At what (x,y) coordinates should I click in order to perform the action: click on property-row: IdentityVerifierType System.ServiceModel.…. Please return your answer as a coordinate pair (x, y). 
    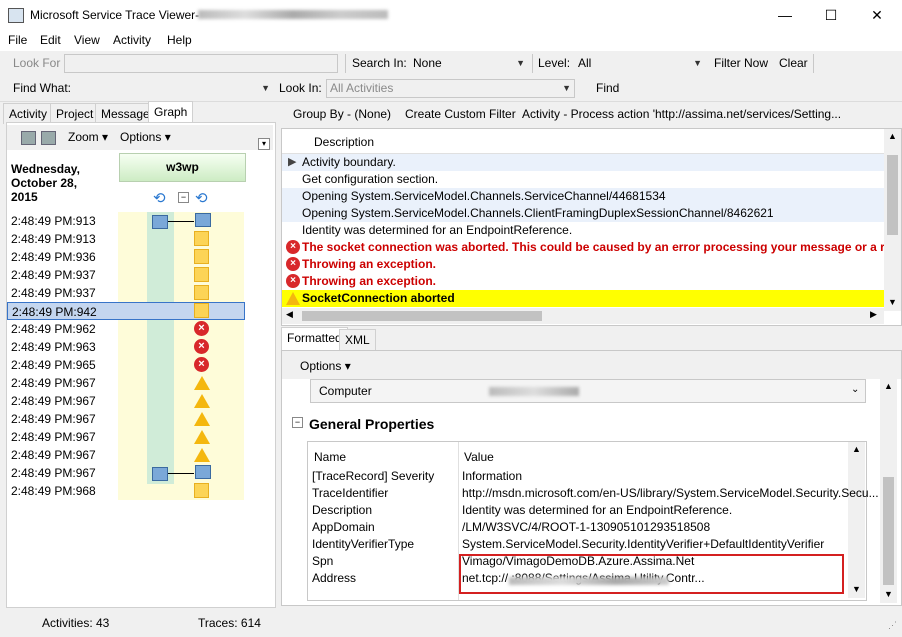
    Looking at the image, I should click on (577, 544).